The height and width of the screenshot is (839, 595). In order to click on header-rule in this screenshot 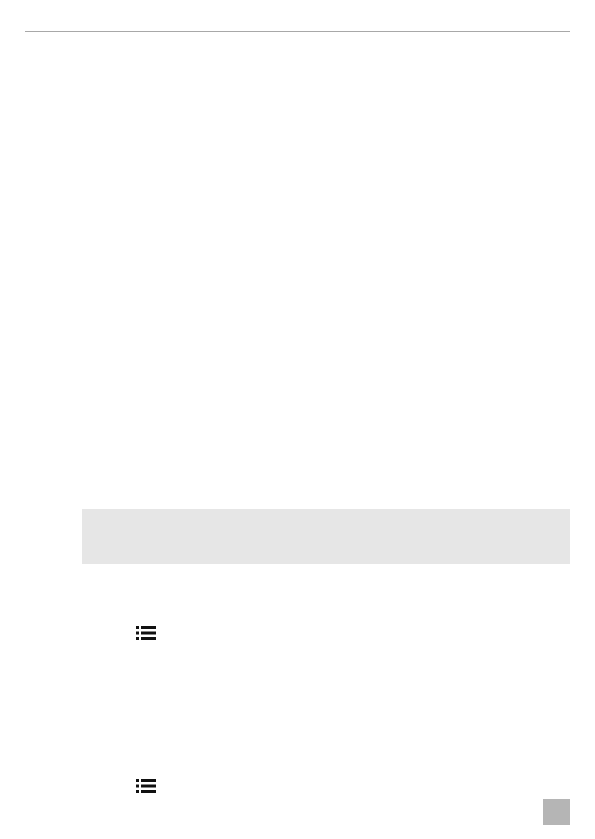, I will do `click(297, 31)`.